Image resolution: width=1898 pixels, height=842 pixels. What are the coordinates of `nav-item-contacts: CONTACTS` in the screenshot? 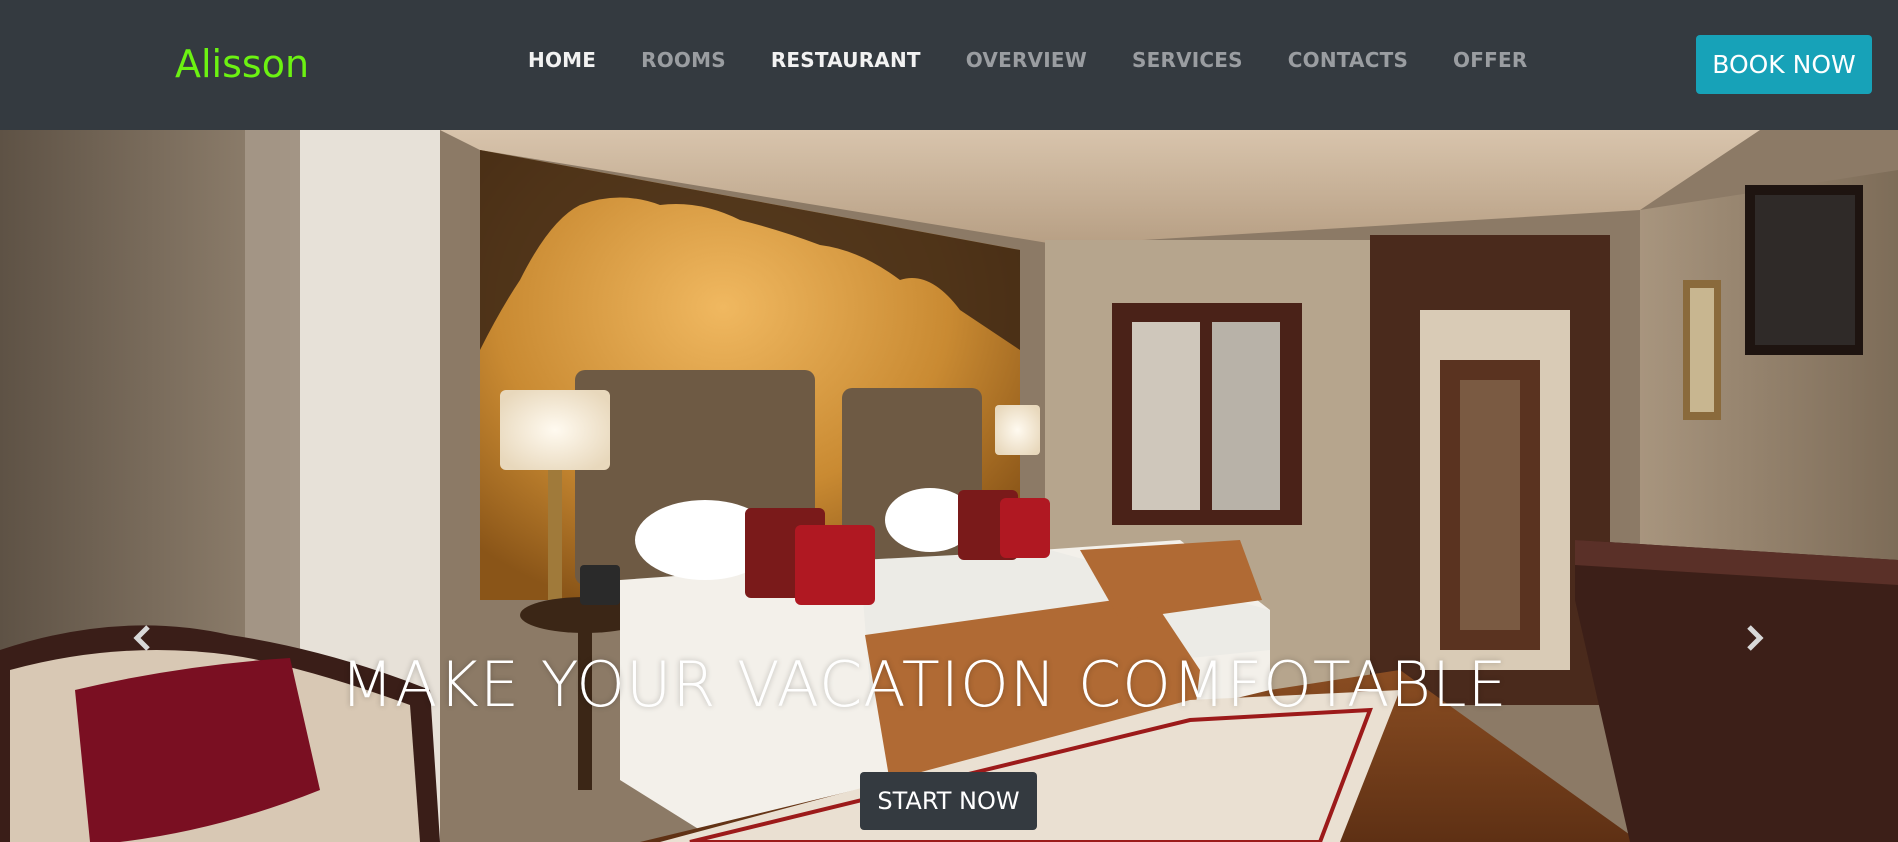 It's located at (1348, 60).